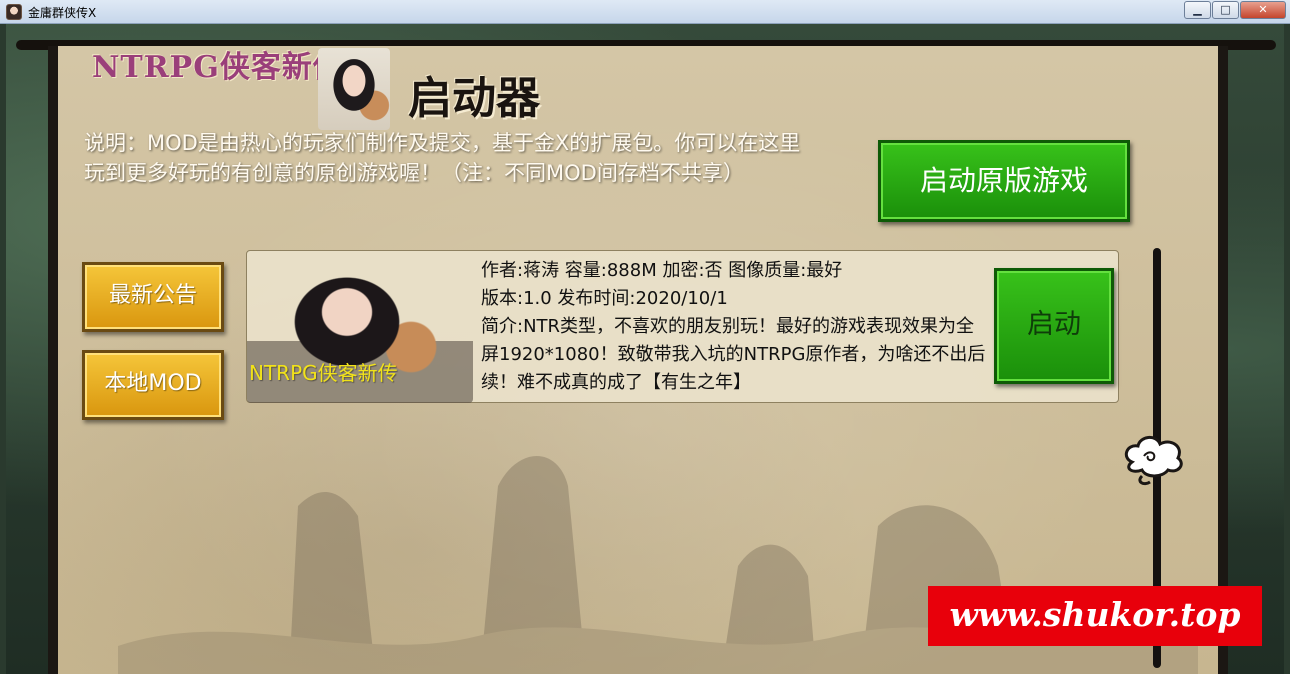 The image size is (1290, 674). I want to click on game-logo: NTRPG侠客新传, so click(218, 67).